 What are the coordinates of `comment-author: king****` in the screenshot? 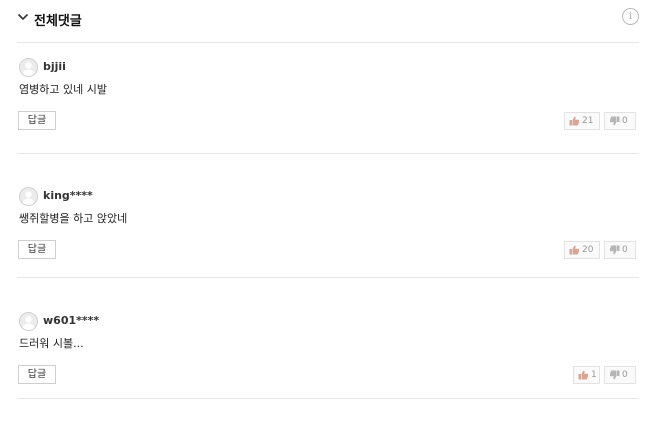 It's located at (68, 195).